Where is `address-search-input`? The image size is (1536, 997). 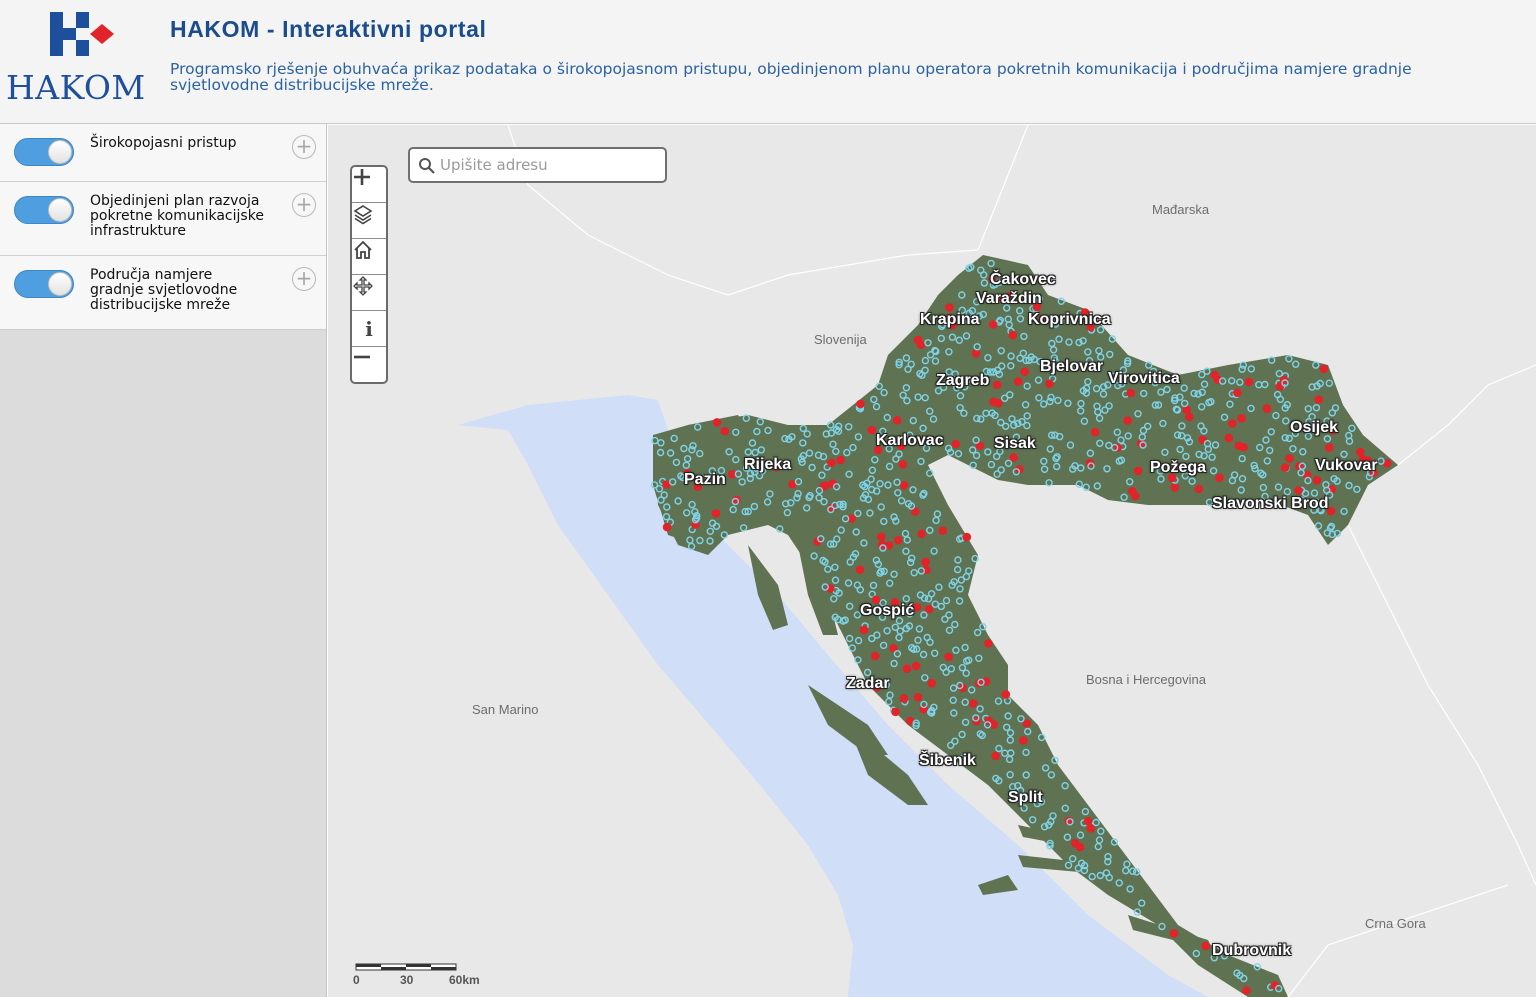 address-search-input is located at coordinates (550, 165).